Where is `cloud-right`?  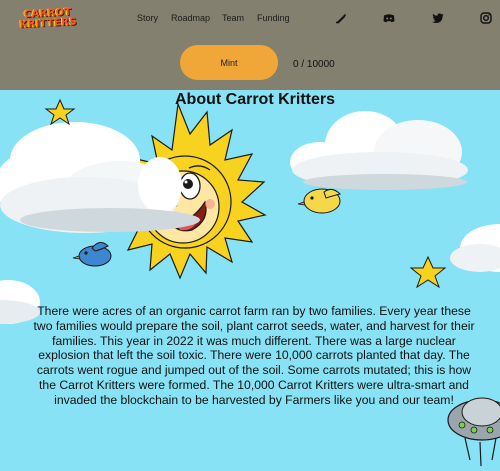 cloud-right is located at coordinates (379, 150).